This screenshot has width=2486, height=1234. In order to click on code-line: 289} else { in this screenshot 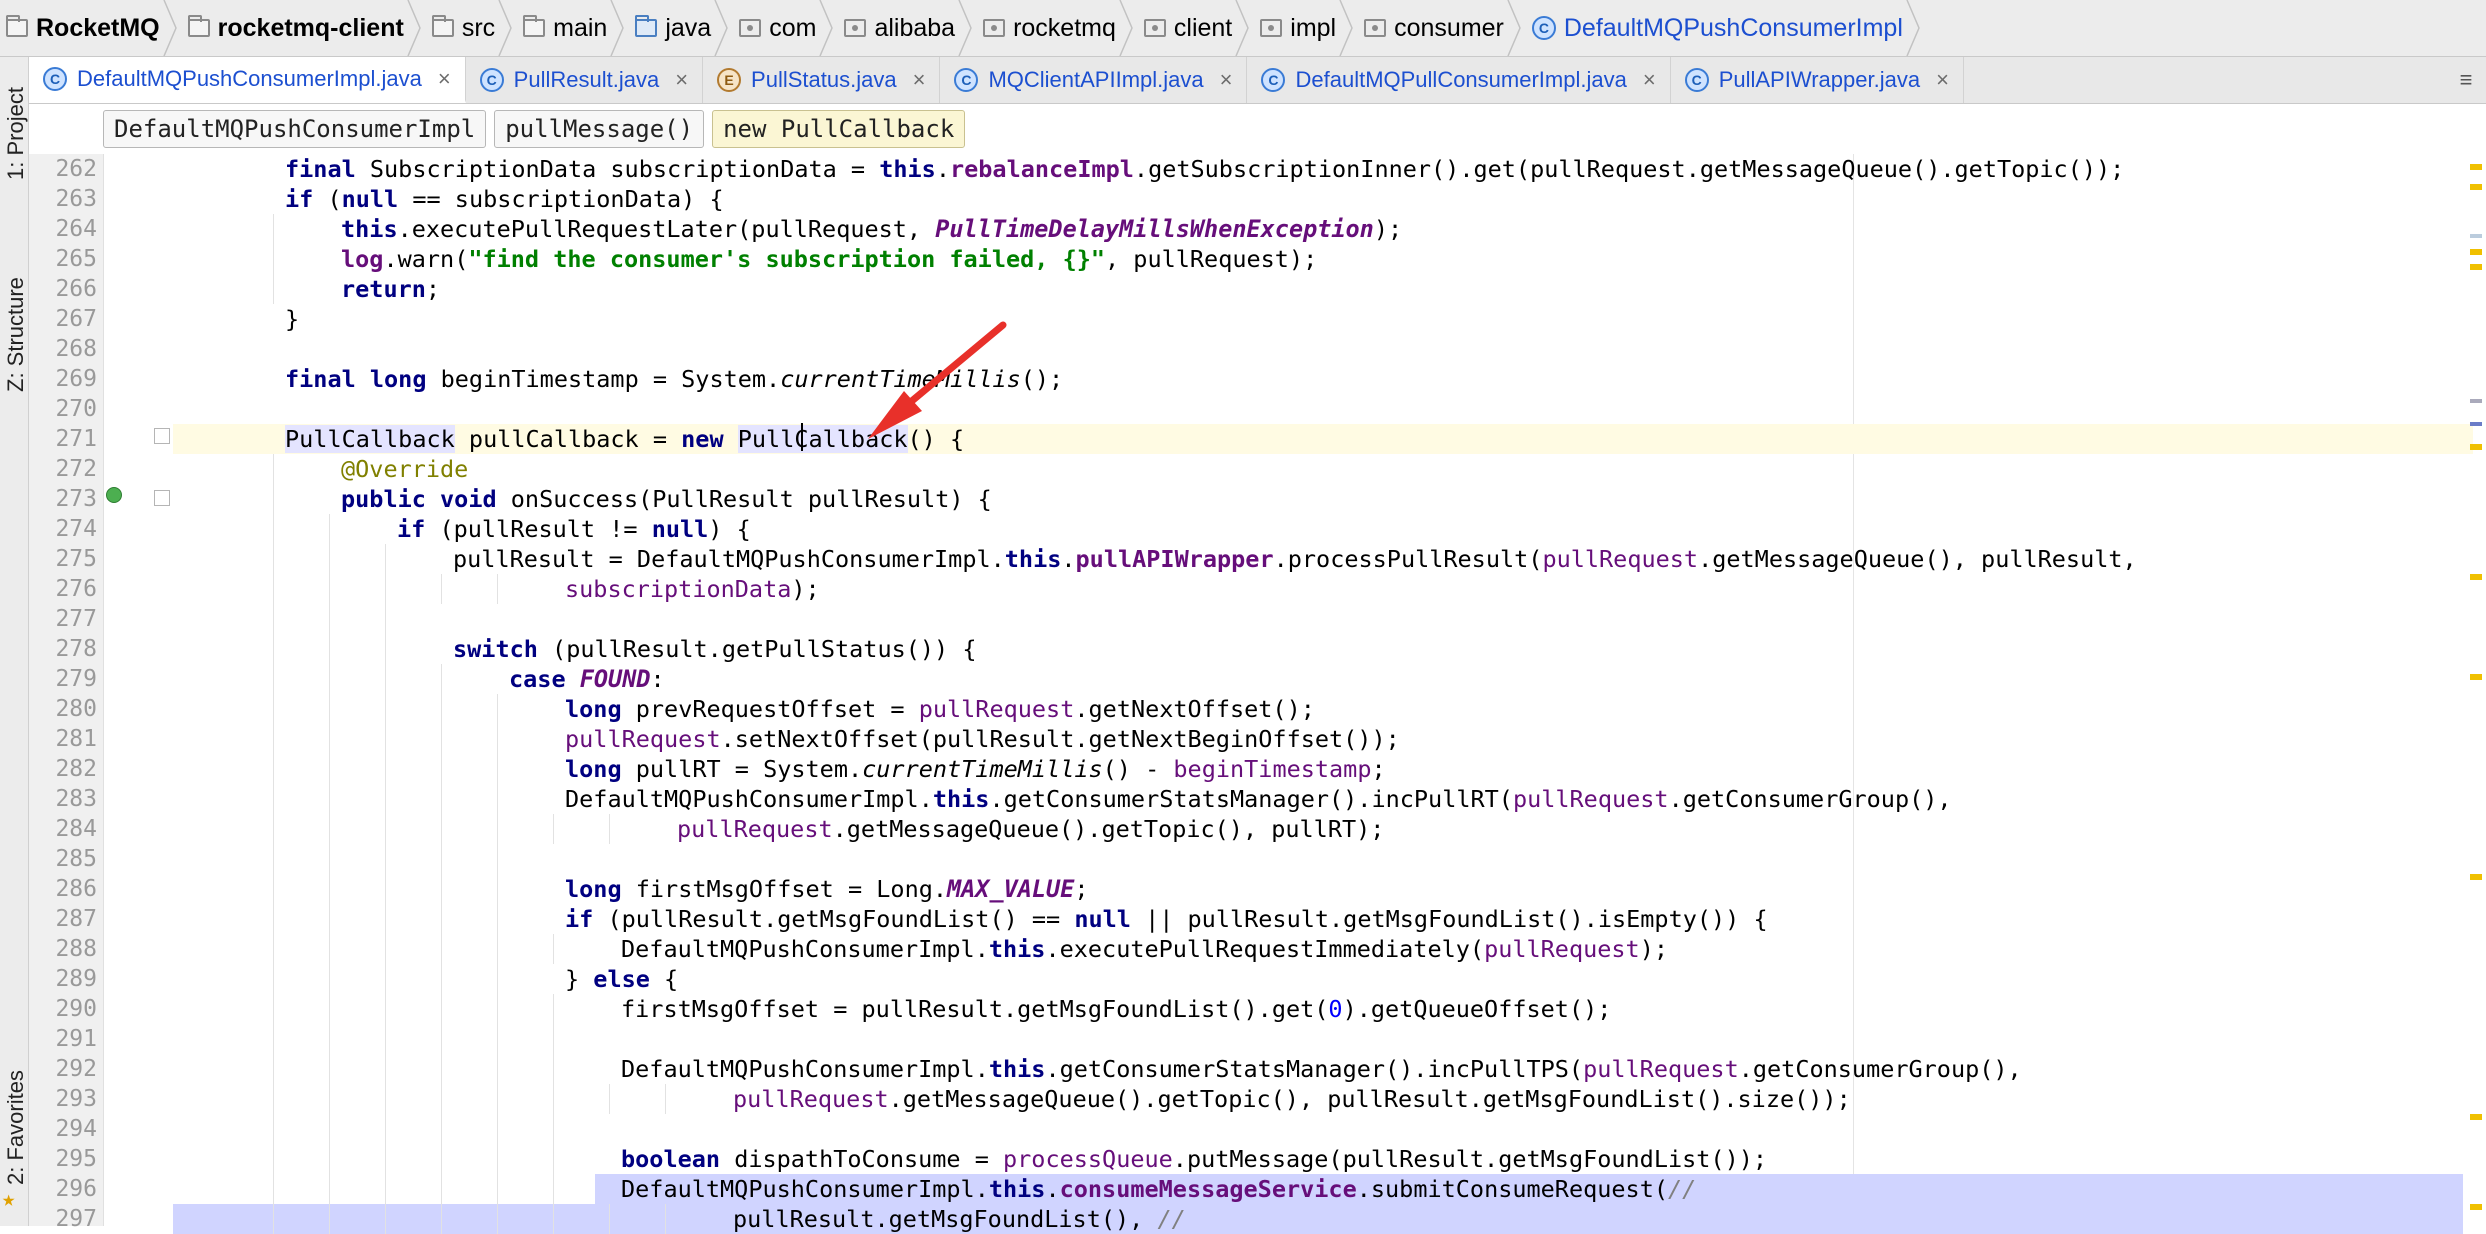, I will do `click(1243, 979)`.